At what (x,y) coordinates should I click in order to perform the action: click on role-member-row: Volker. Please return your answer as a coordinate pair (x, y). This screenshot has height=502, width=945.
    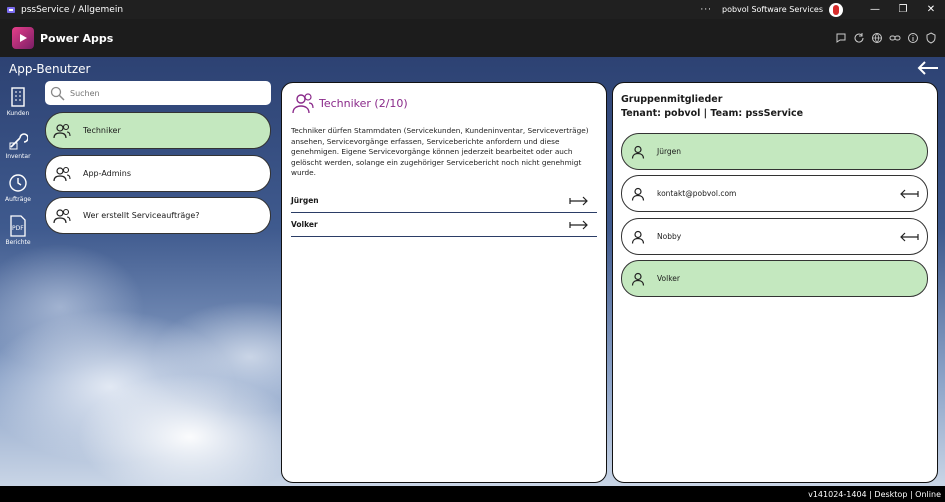
    Looking at the image, I should click on (444, 225).